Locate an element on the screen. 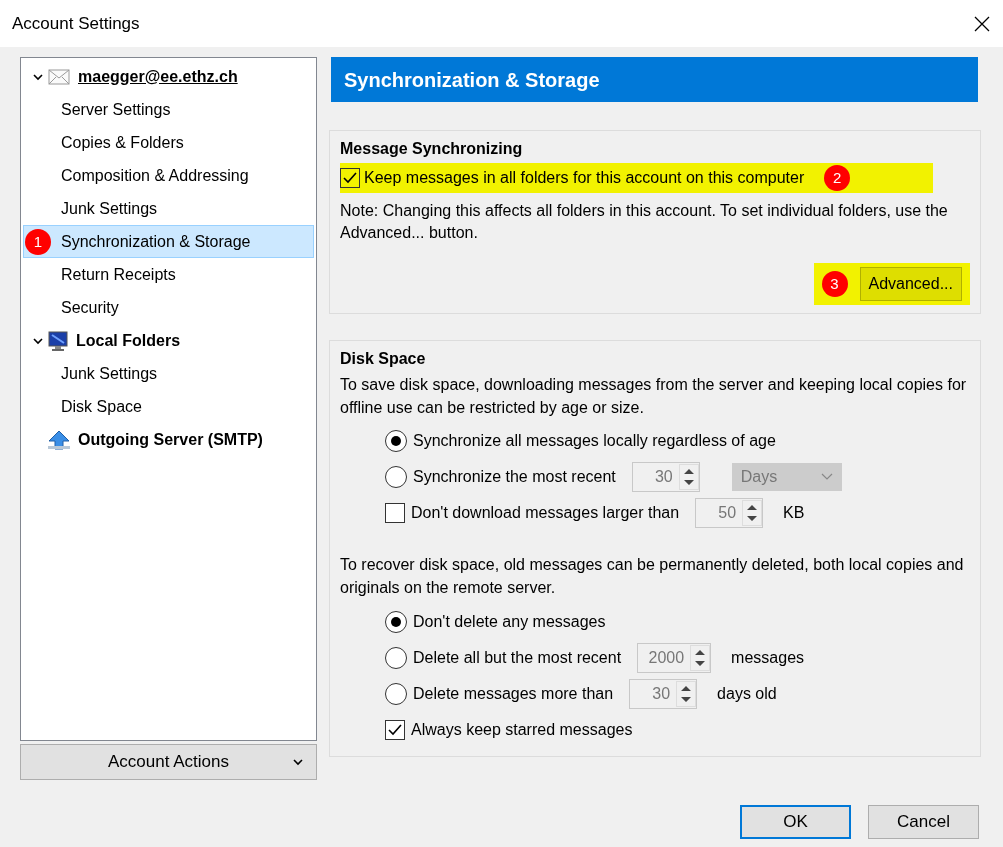  tree-item: Security is located at coordinates (168, 307).